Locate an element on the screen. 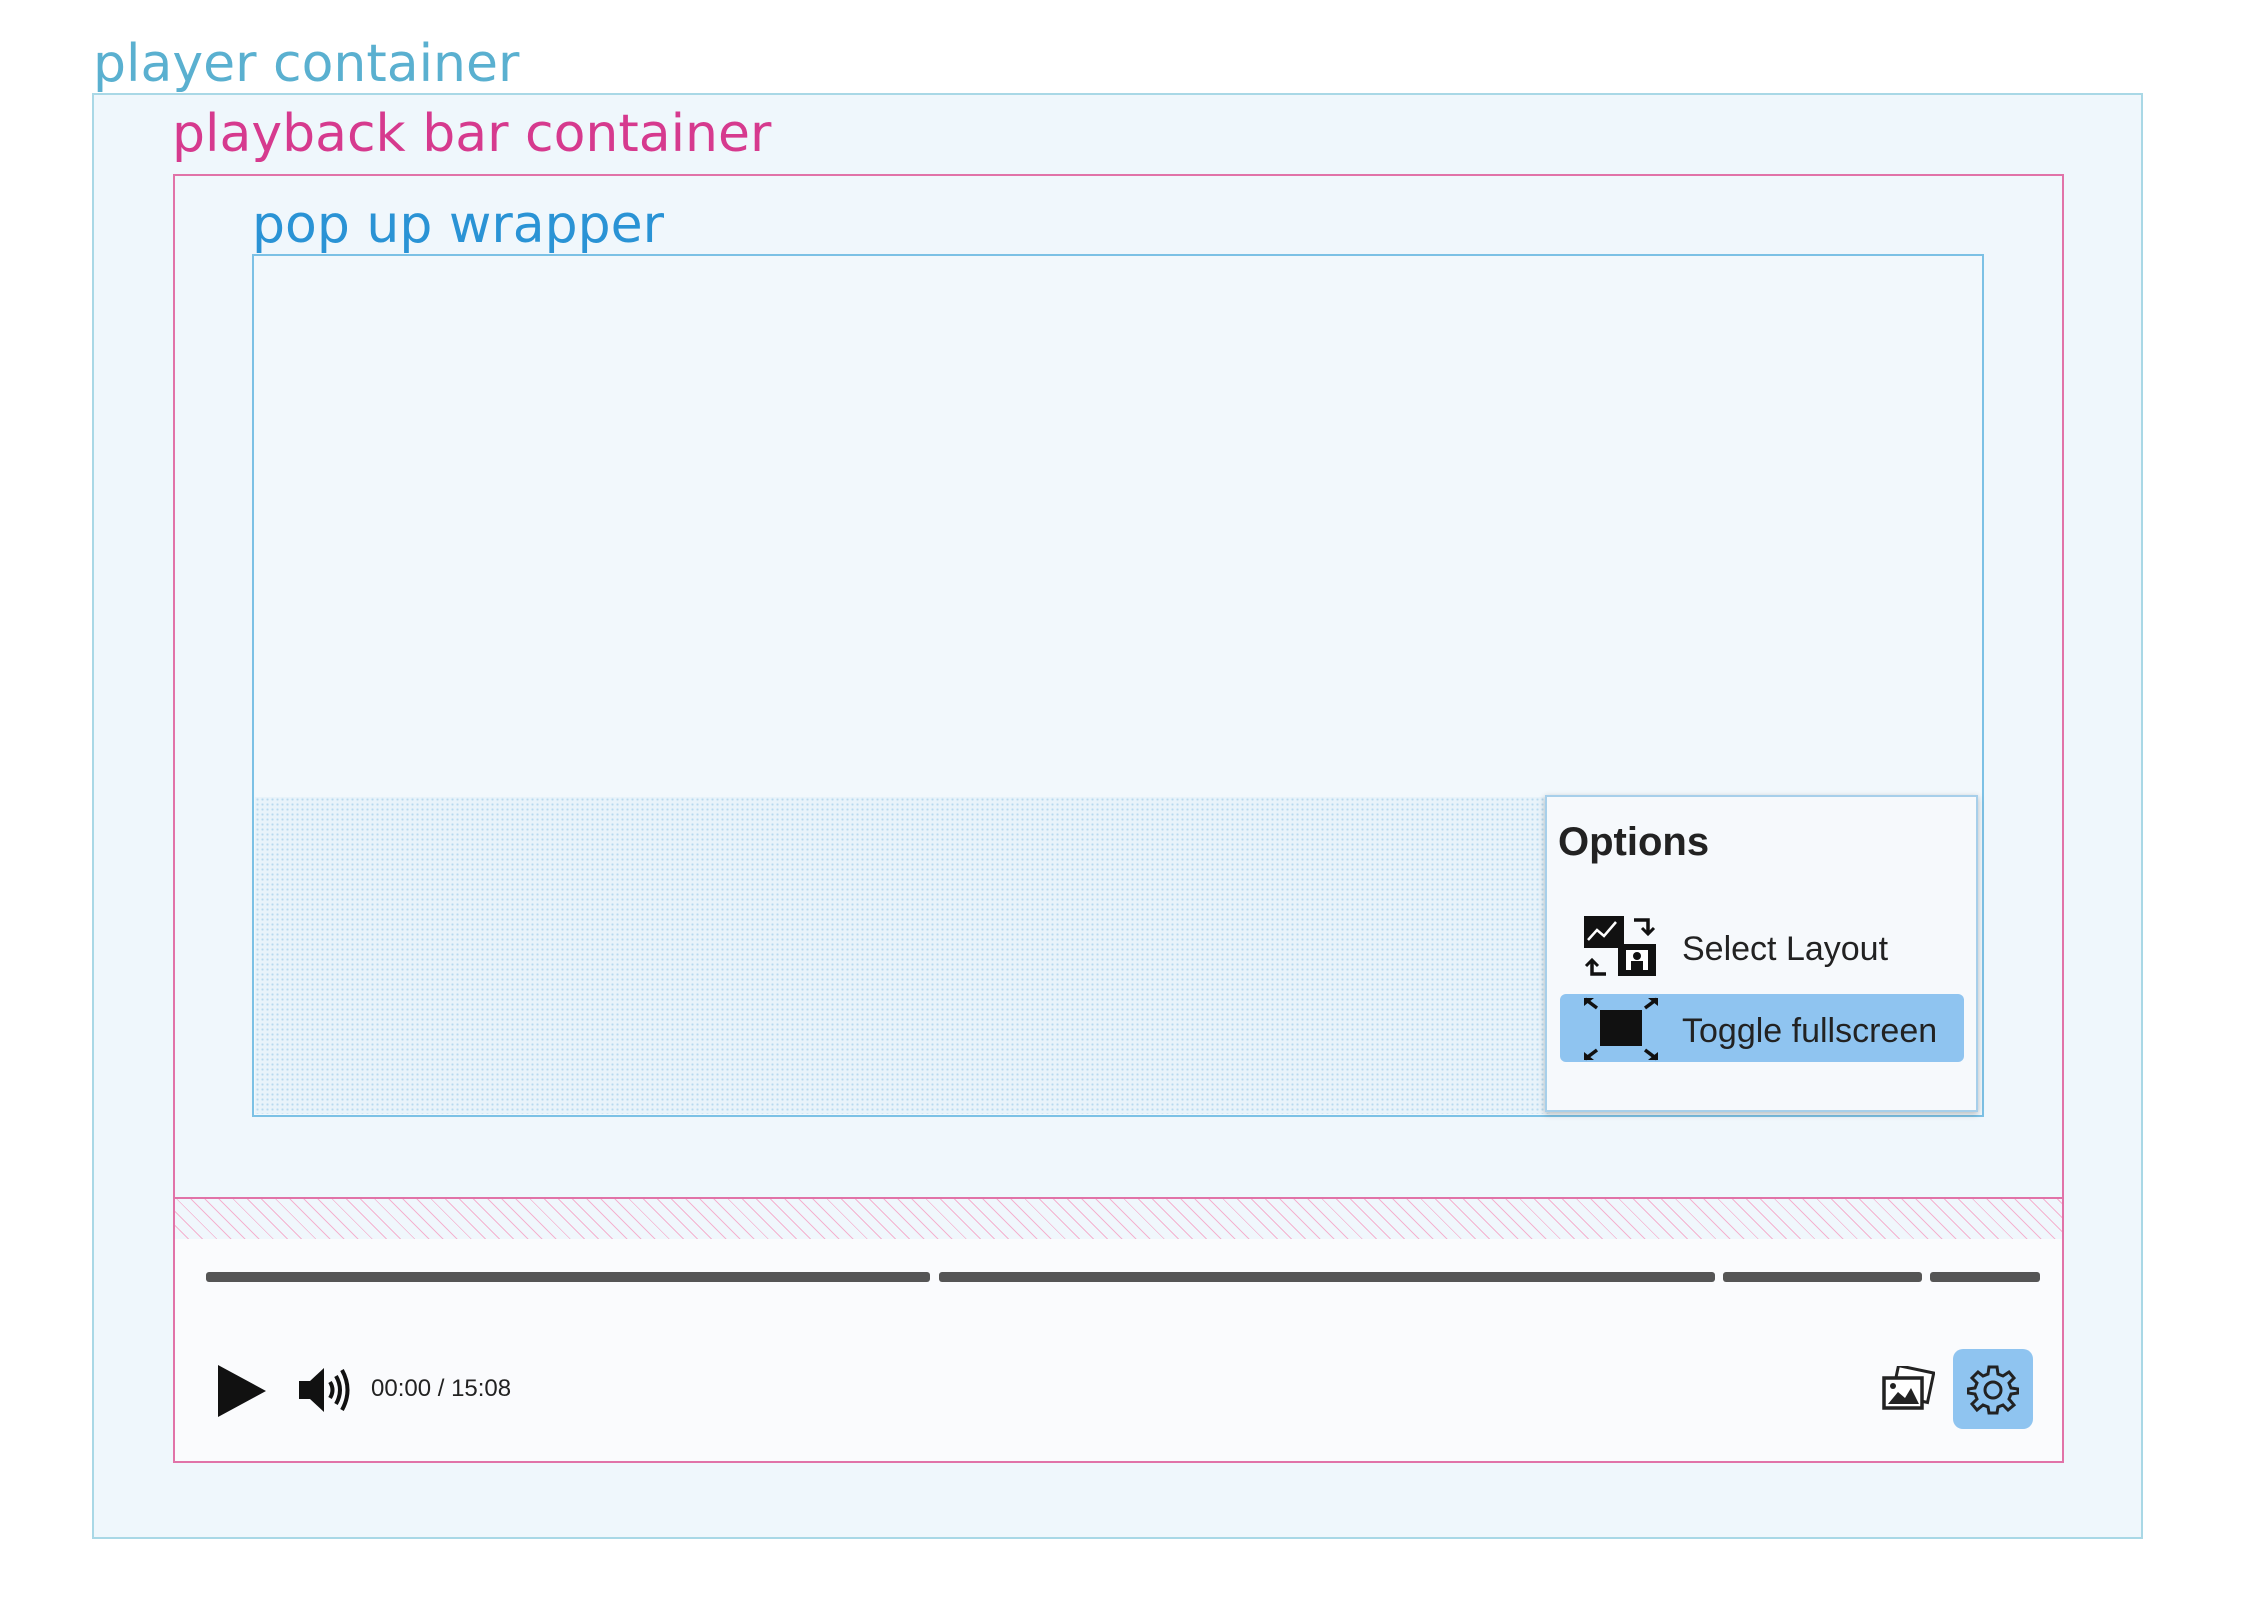 The image size is (2241, 1603). popup-wrapper-shaded-area is located at coordinates (902, 955).